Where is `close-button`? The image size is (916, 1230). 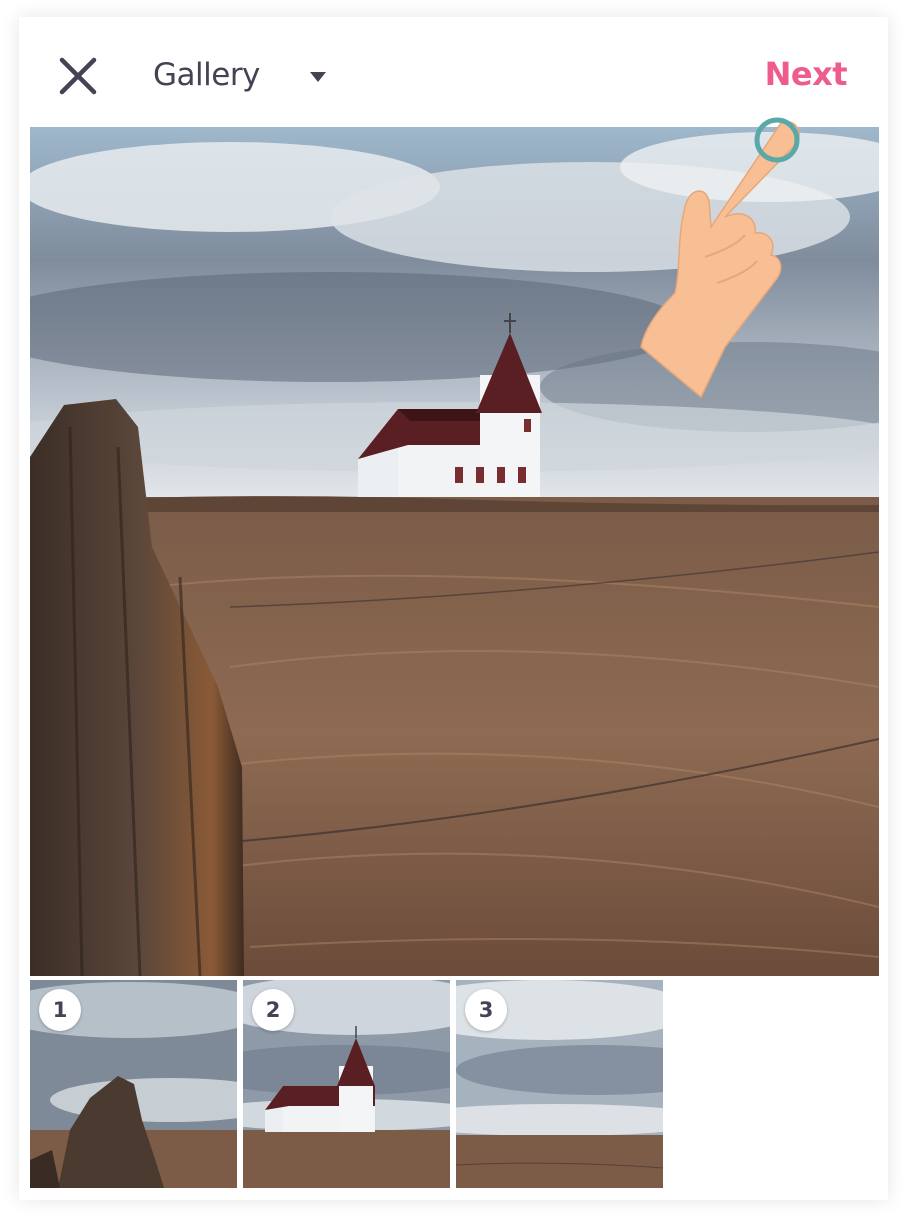 close-button is located at coordinates (78, 76).